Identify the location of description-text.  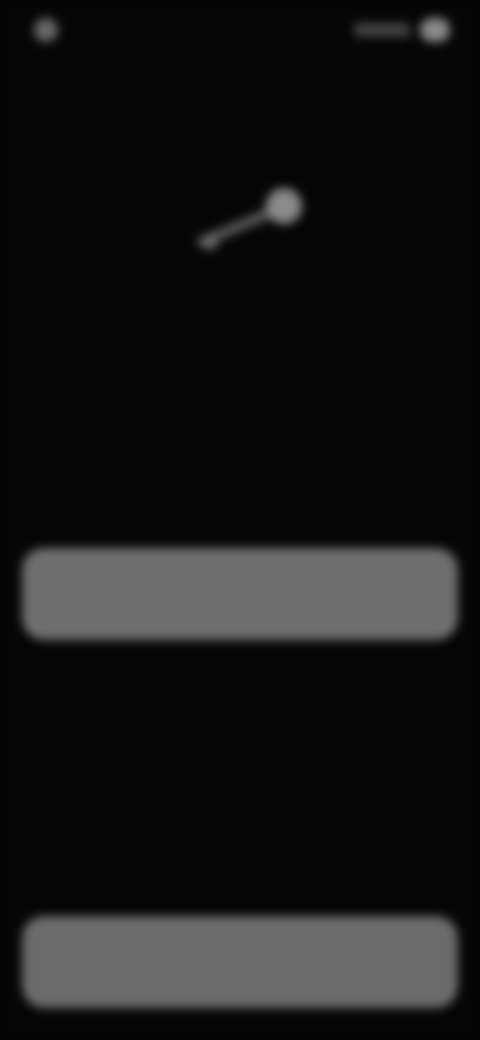
(239, 383).